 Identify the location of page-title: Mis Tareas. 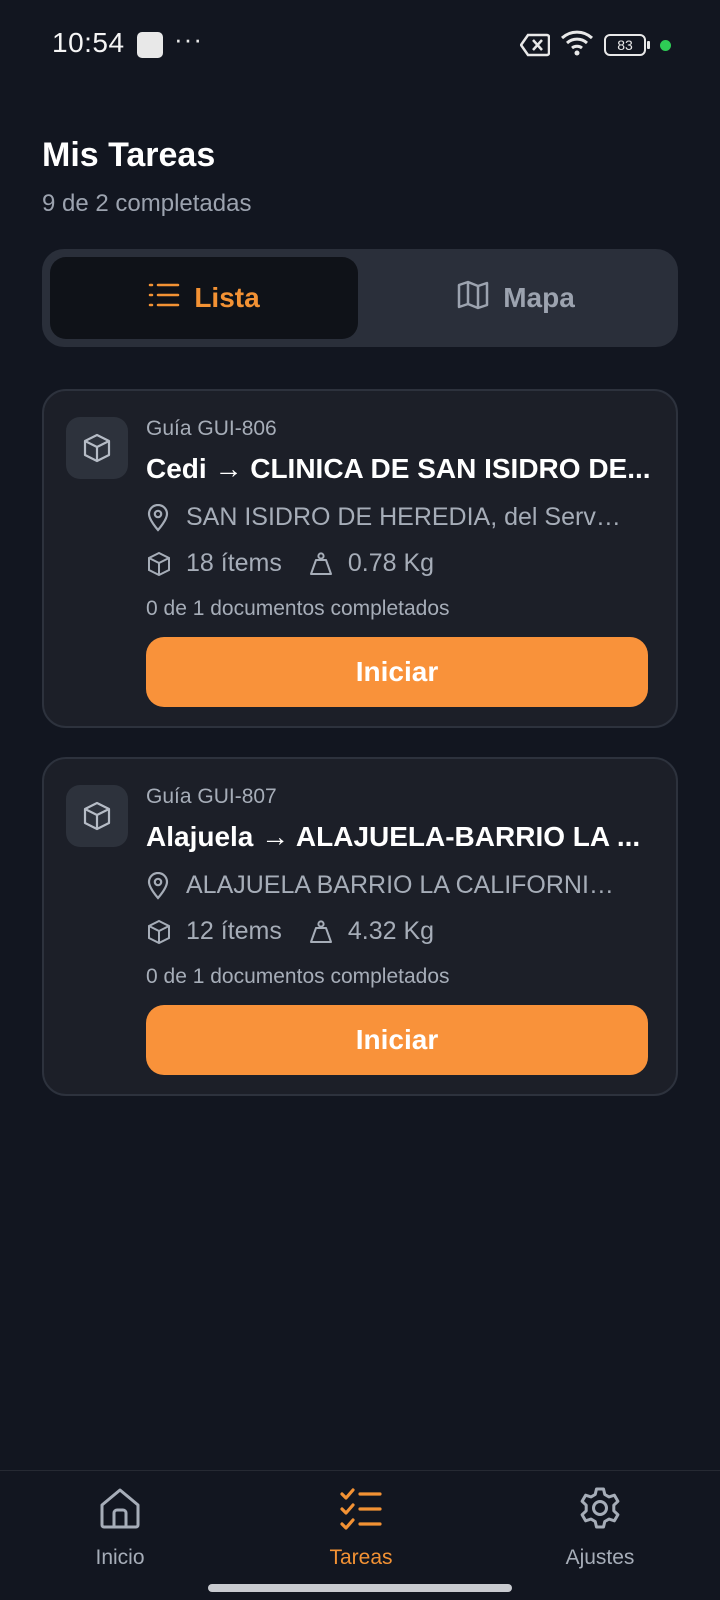
(129, 155).